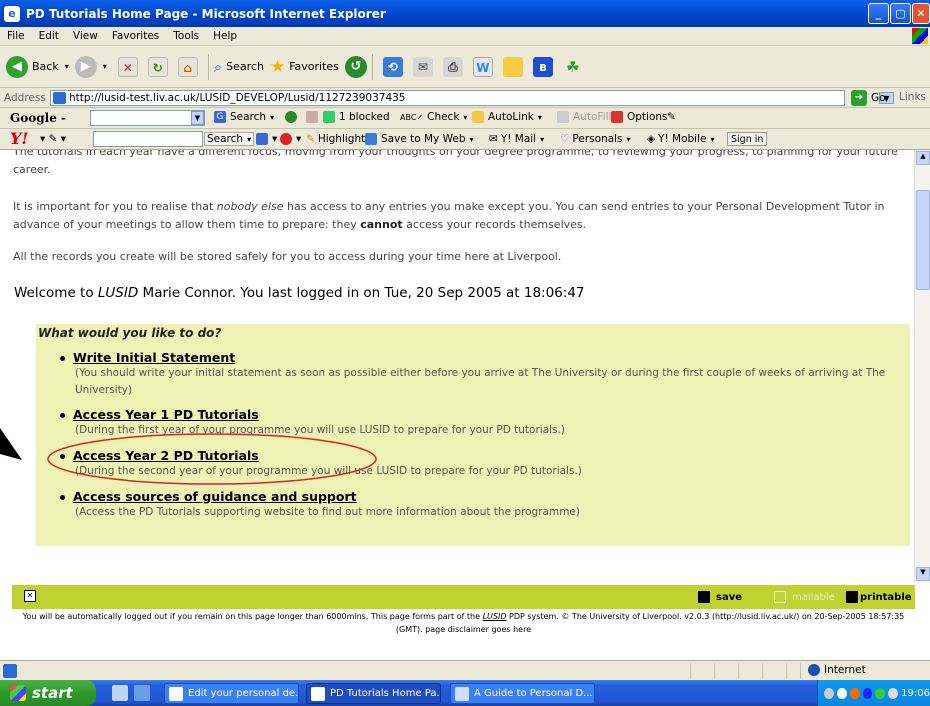  What do you see at coordinates (804, 597) in the screenshot?
I see `mailable-button: mailable` at bounding box center [804, 597].